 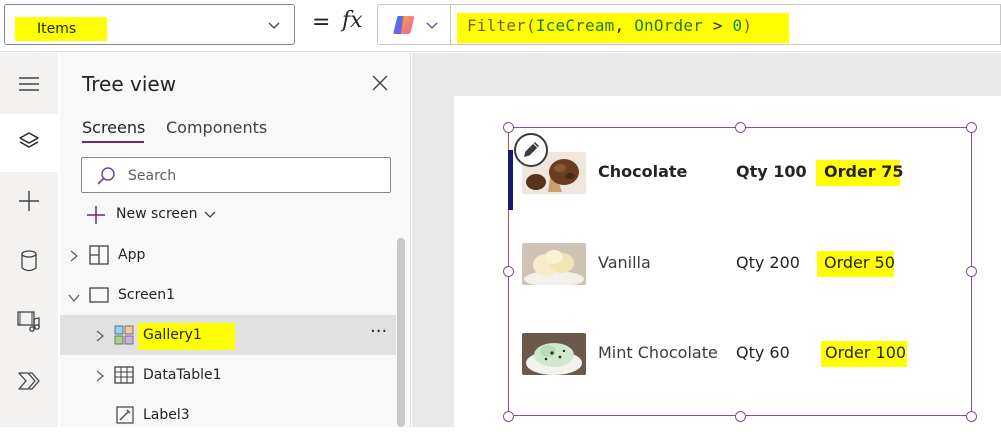 I want to click on copilot-icon, so click(x=404, y=27).